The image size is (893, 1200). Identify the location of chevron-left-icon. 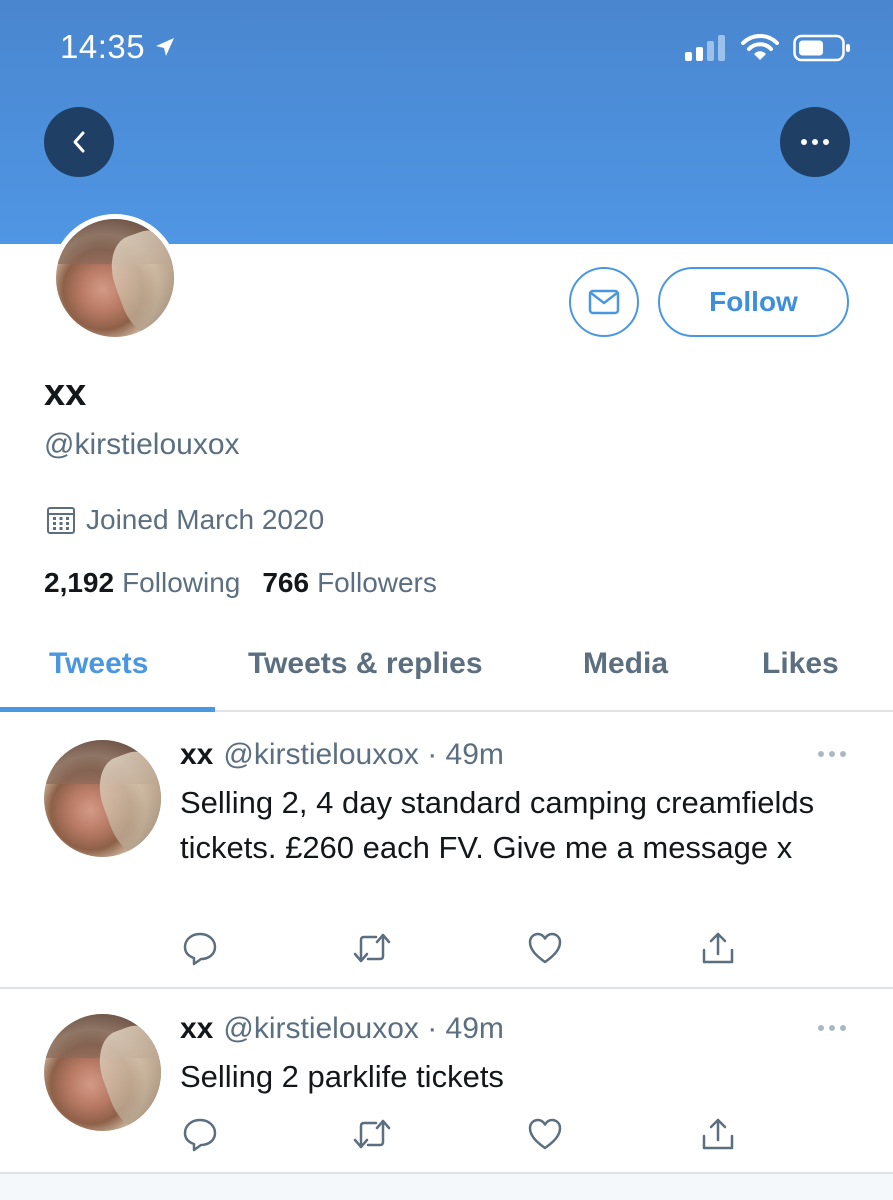
(79, 142).